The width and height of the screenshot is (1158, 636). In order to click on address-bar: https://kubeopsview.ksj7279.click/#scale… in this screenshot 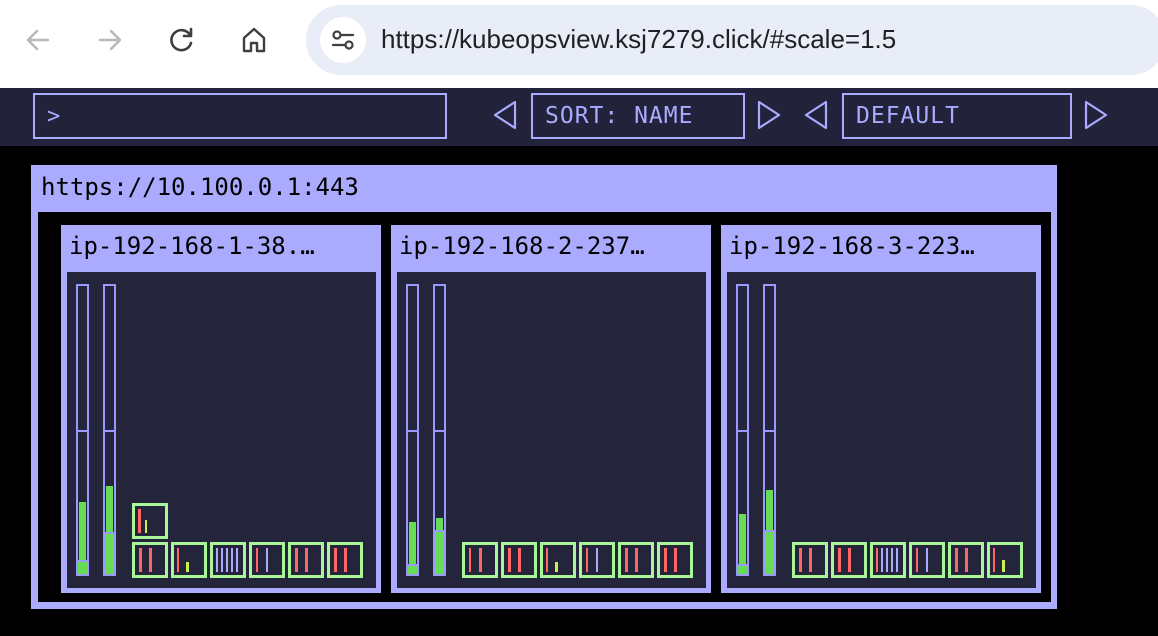, I will do `click(732, 40)`.